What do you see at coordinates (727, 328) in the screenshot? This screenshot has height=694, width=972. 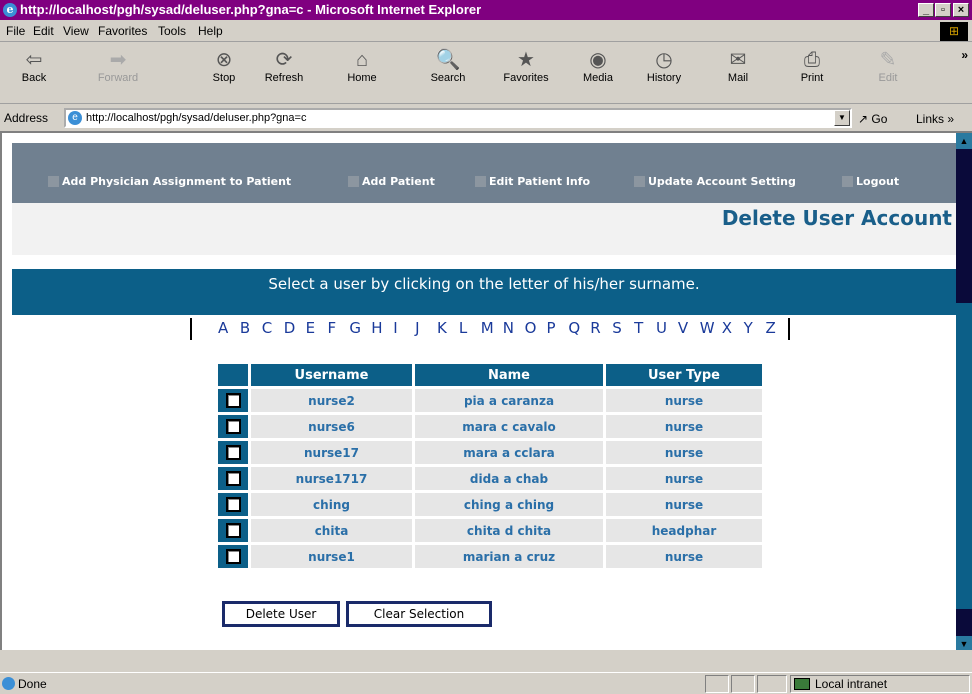 I see `letter-link-x: X` at bounding box center [727, 328].